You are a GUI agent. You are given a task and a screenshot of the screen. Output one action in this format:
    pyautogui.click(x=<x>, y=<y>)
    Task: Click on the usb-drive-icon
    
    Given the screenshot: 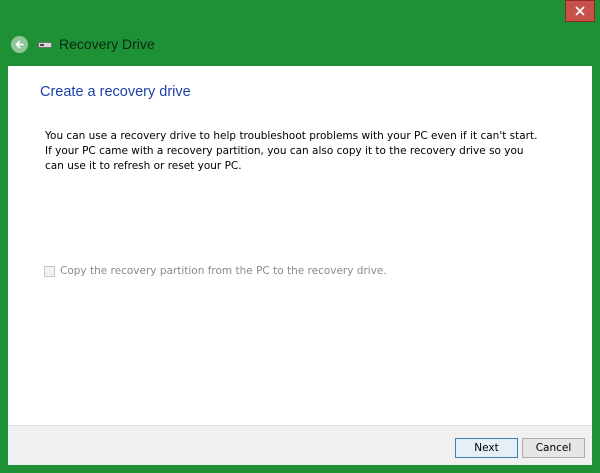 What is the action you would take?
    pyautogui.click(x=45, y=45)
    